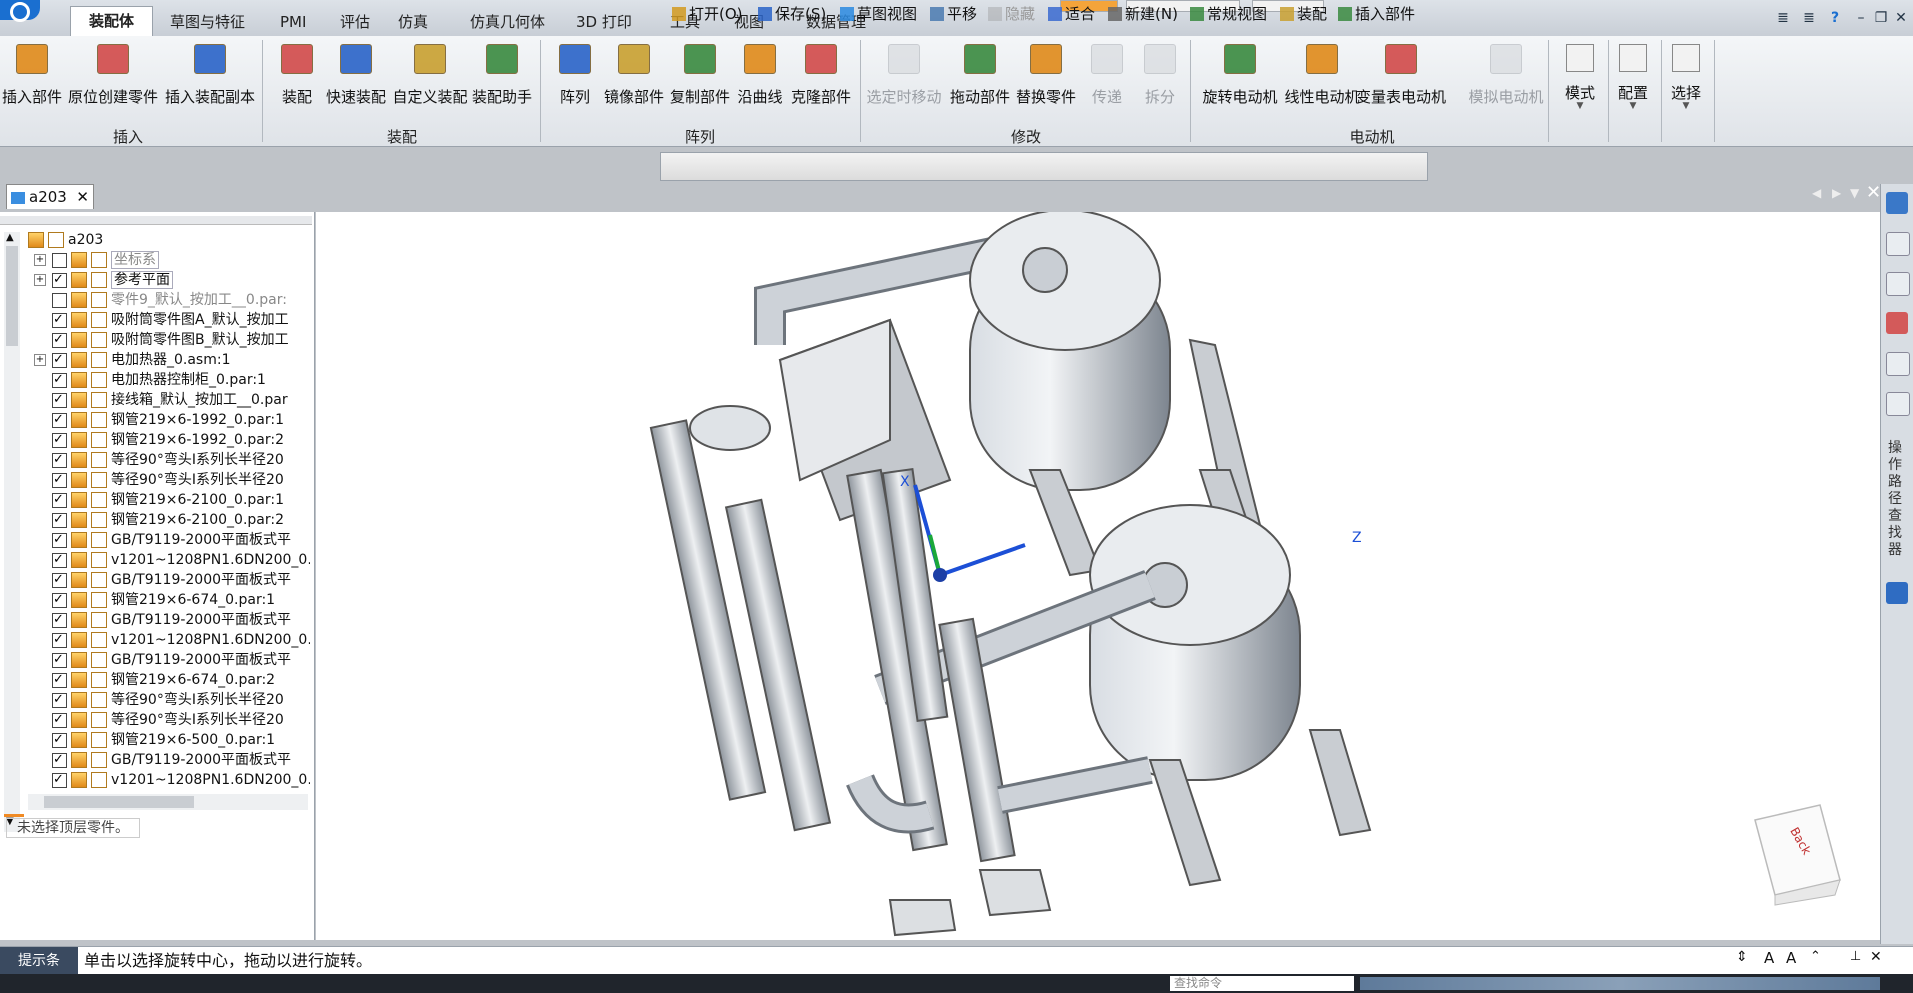 The width and height of the screenshot is (1913, 993). Describe the element at coordinates (112, 21) in the screenshot. I see `menu-tab: 装配体` at that location.